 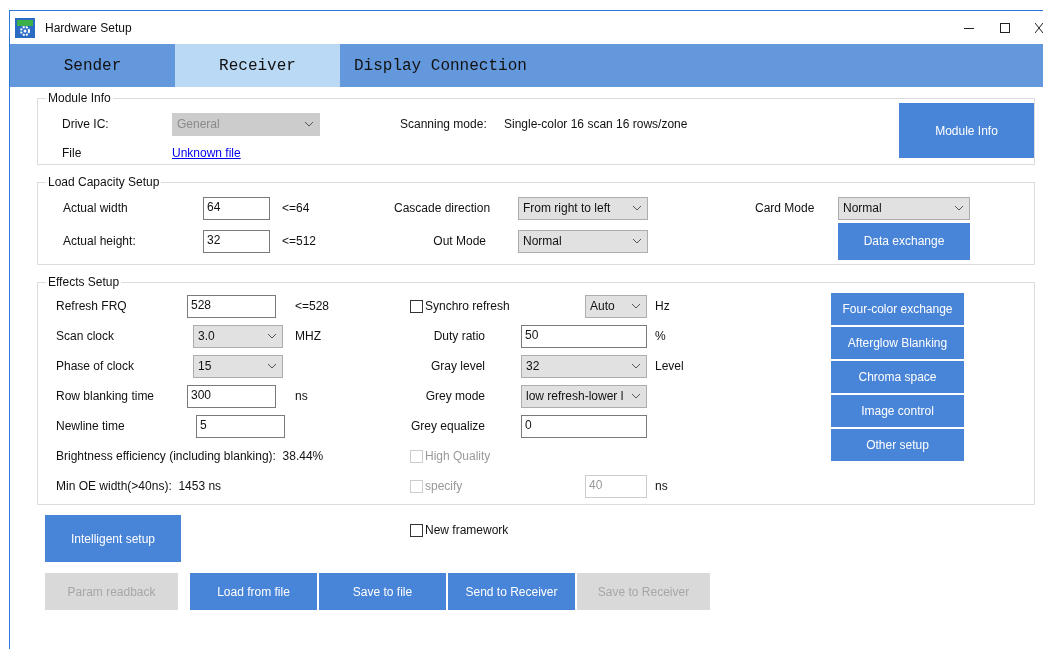 I want to click on field-label: Drive IC:, so click(x=86, y=124).